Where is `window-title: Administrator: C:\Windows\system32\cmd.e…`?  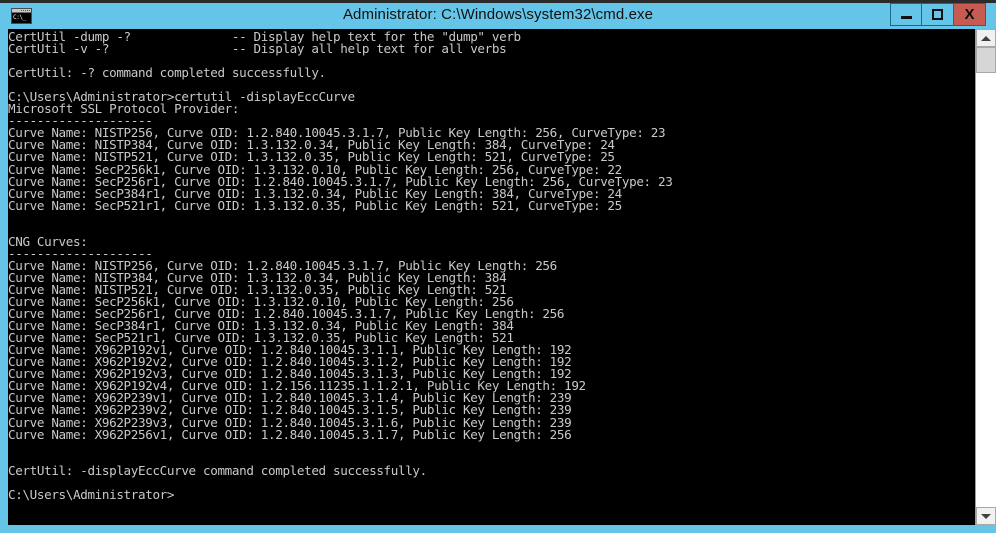
window-title: Administrator: C:\Windows\system32\cmd.e… is located at coordinates (498, 14).